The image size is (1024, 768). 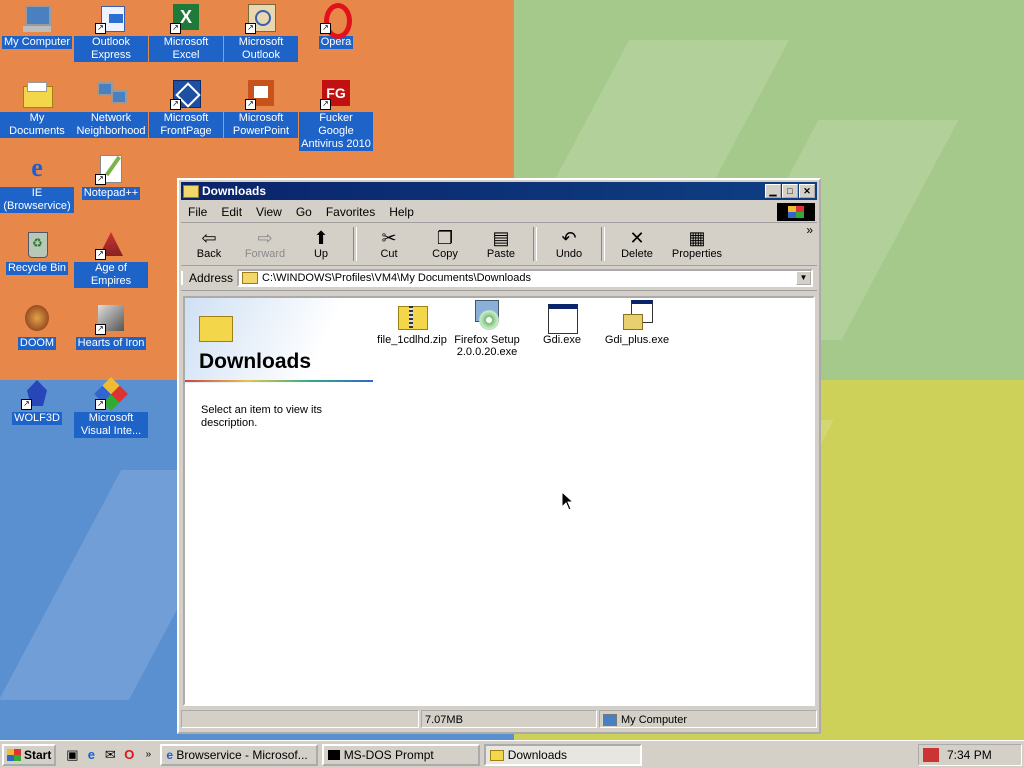 What do you see at coordinates (499, 212) in the screenshot?
I see `menu-bar: File Edit View Go Favorites Help` at bounding box center [499, 212].